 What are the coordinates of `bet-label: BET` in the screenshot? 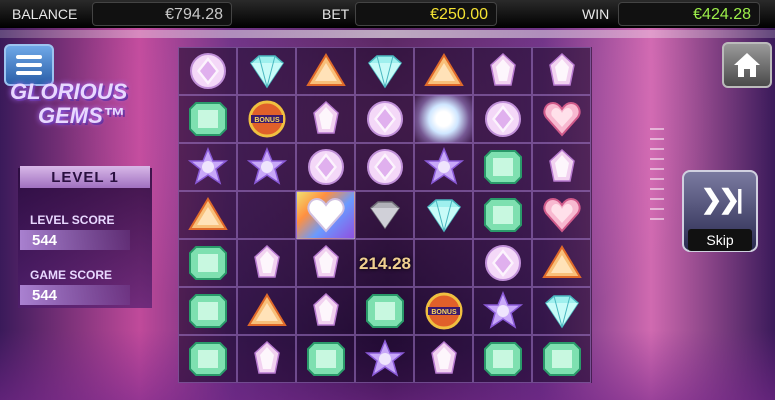 It's located at (336, 14).